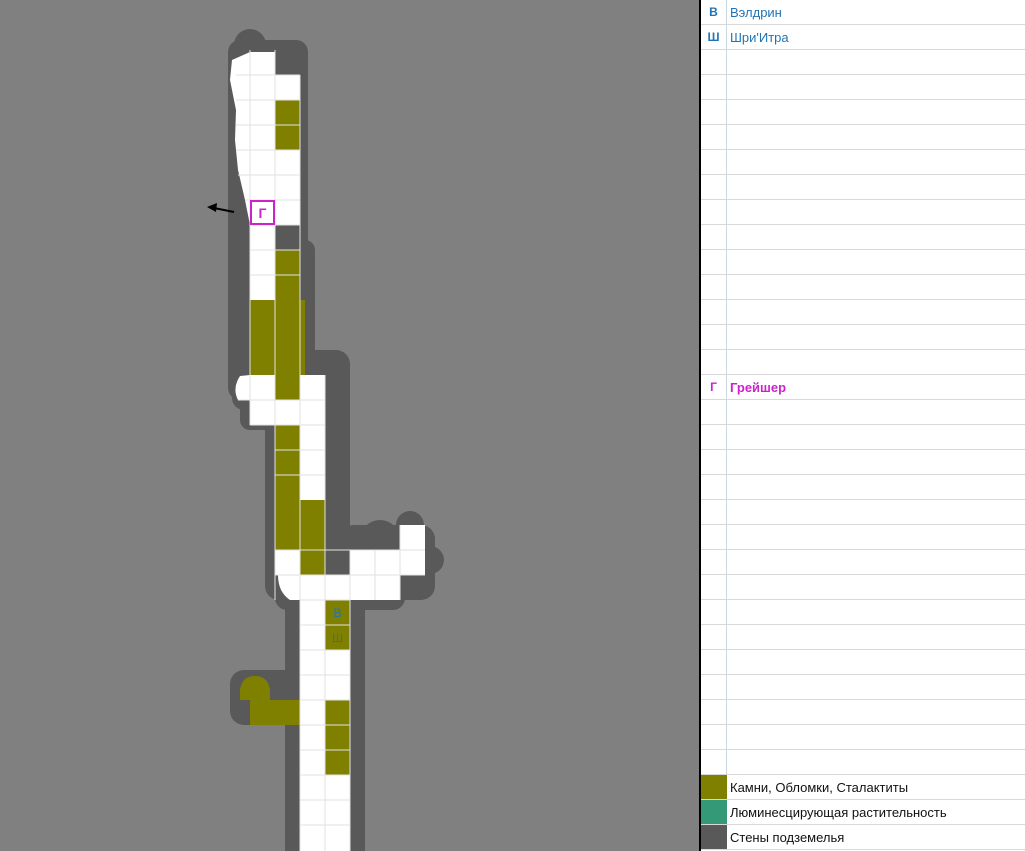  I want to click on character-name: Грейшер, so click(758, 387).